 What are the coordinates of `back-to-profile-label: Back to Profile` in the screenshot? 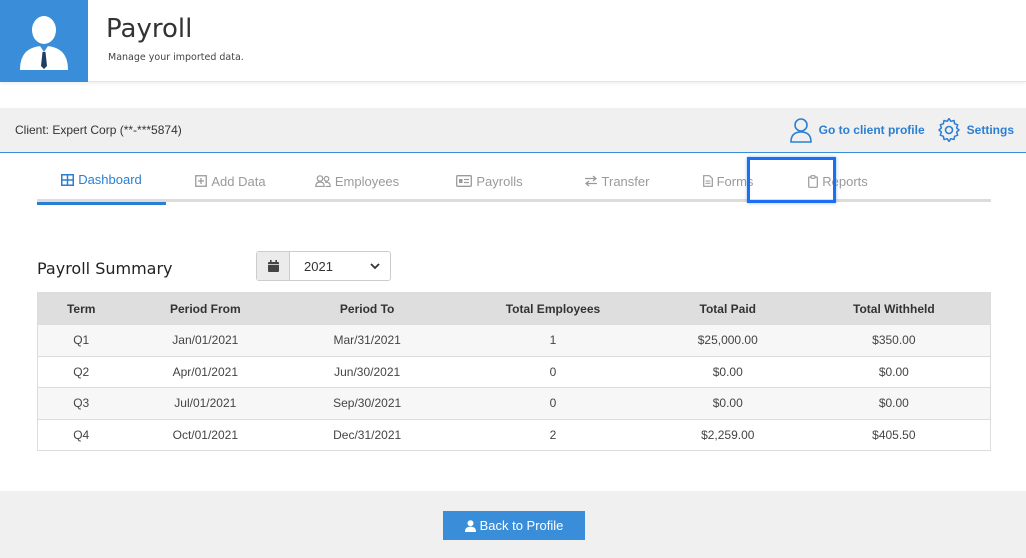 It's located at (521, 525).